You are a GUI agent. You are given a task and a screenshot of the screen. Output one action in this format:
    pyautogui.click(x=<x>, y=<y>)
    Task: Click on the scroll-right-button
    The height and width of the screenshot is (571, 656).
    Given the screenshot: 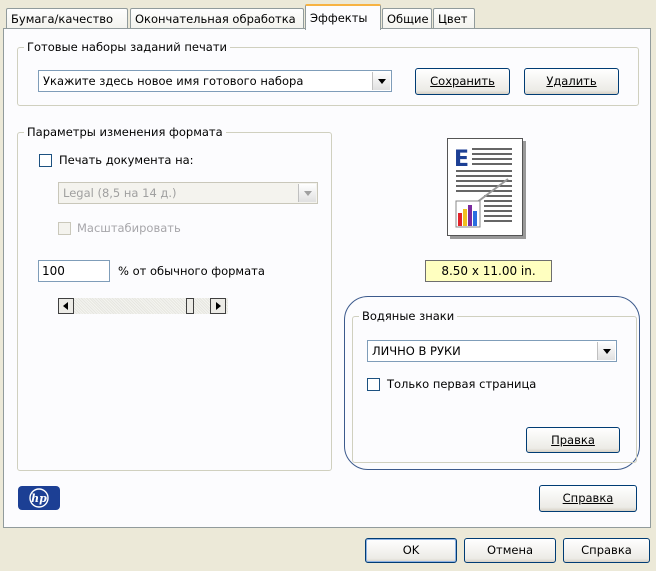 What is the action you would take?
    pyautogui.click(x=218, y=306)
    